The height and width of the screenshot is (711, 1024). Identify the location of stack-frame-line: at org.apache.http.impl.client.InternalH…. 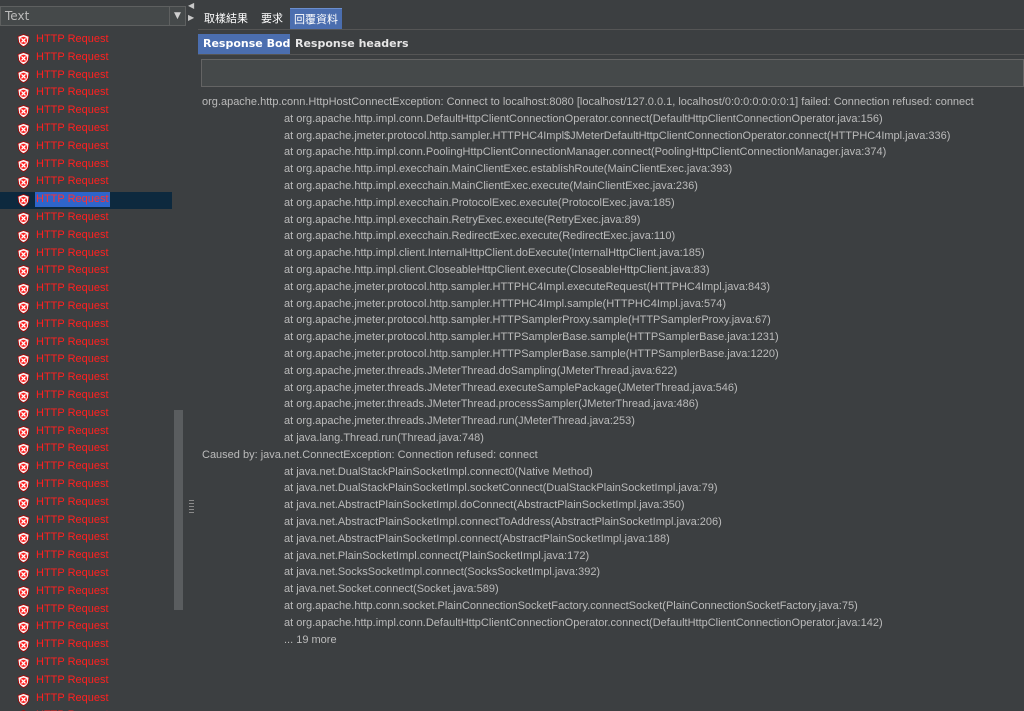
(494, 253).